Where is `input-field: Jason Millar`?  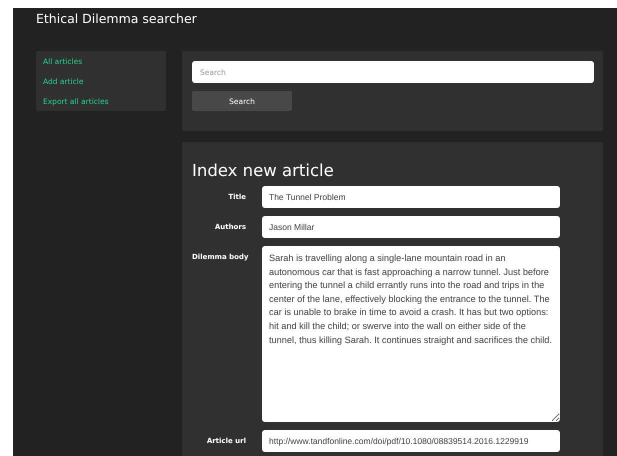 input-field: Jason Millar is located at coordinates (411, 227).